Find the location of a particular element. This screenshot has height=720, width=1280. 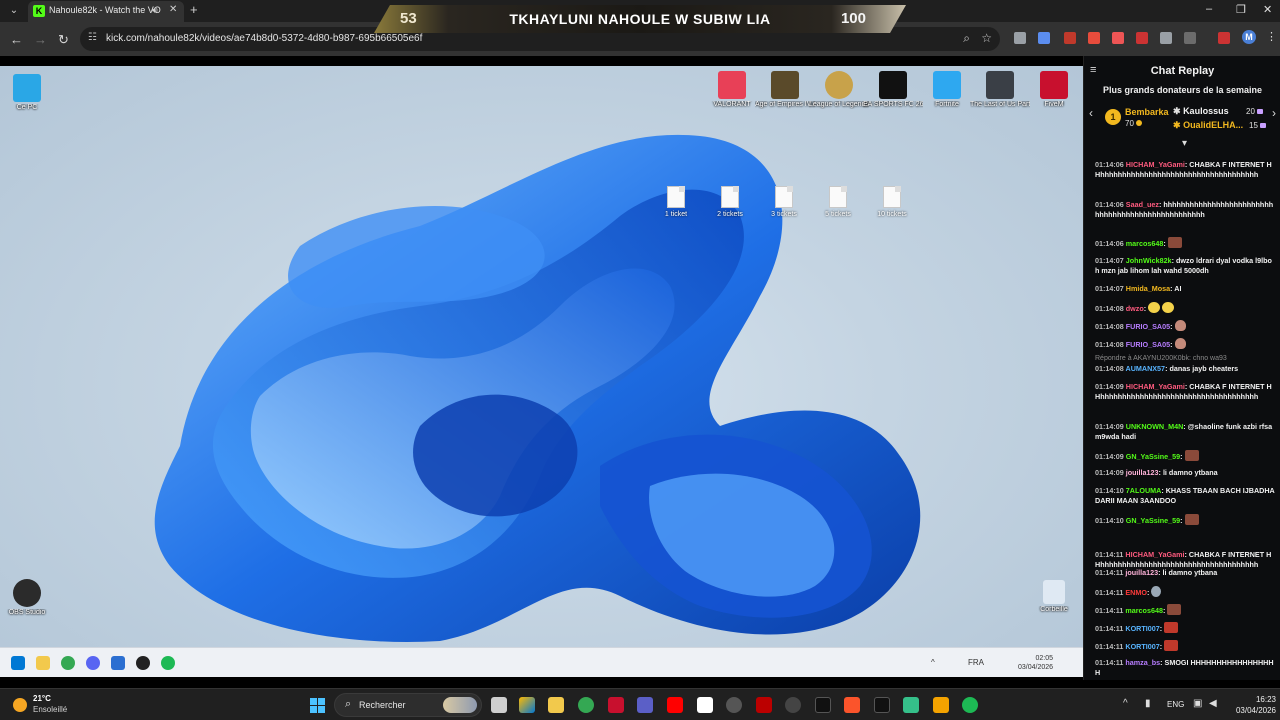

chat-timestamp: 01:14:11 is located at coordinates (1109, 592).